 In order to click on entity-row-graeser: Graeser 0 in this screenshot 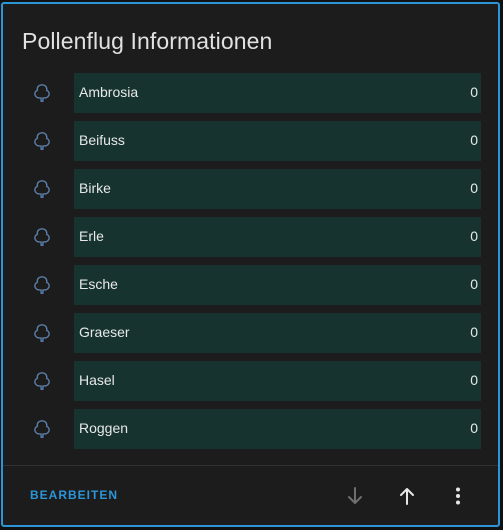, I will do `click(250, 333)`.